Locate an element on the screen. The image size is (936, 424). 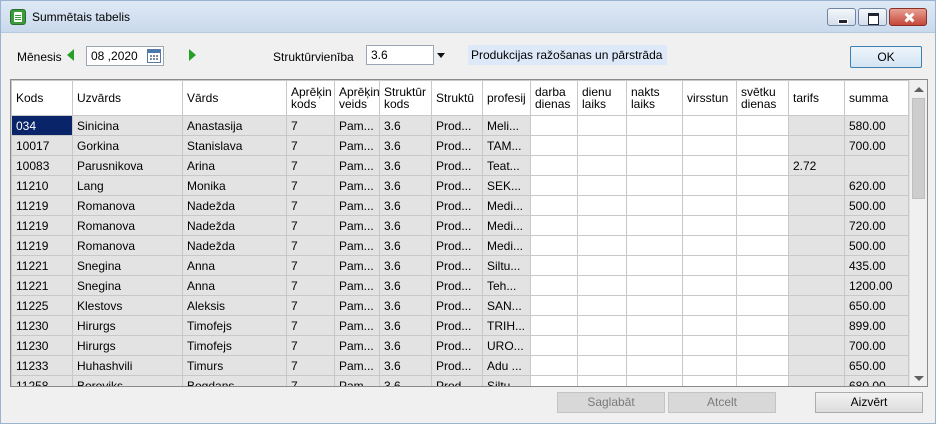
table-cell: 11225 is located at coordinates (42, 305).